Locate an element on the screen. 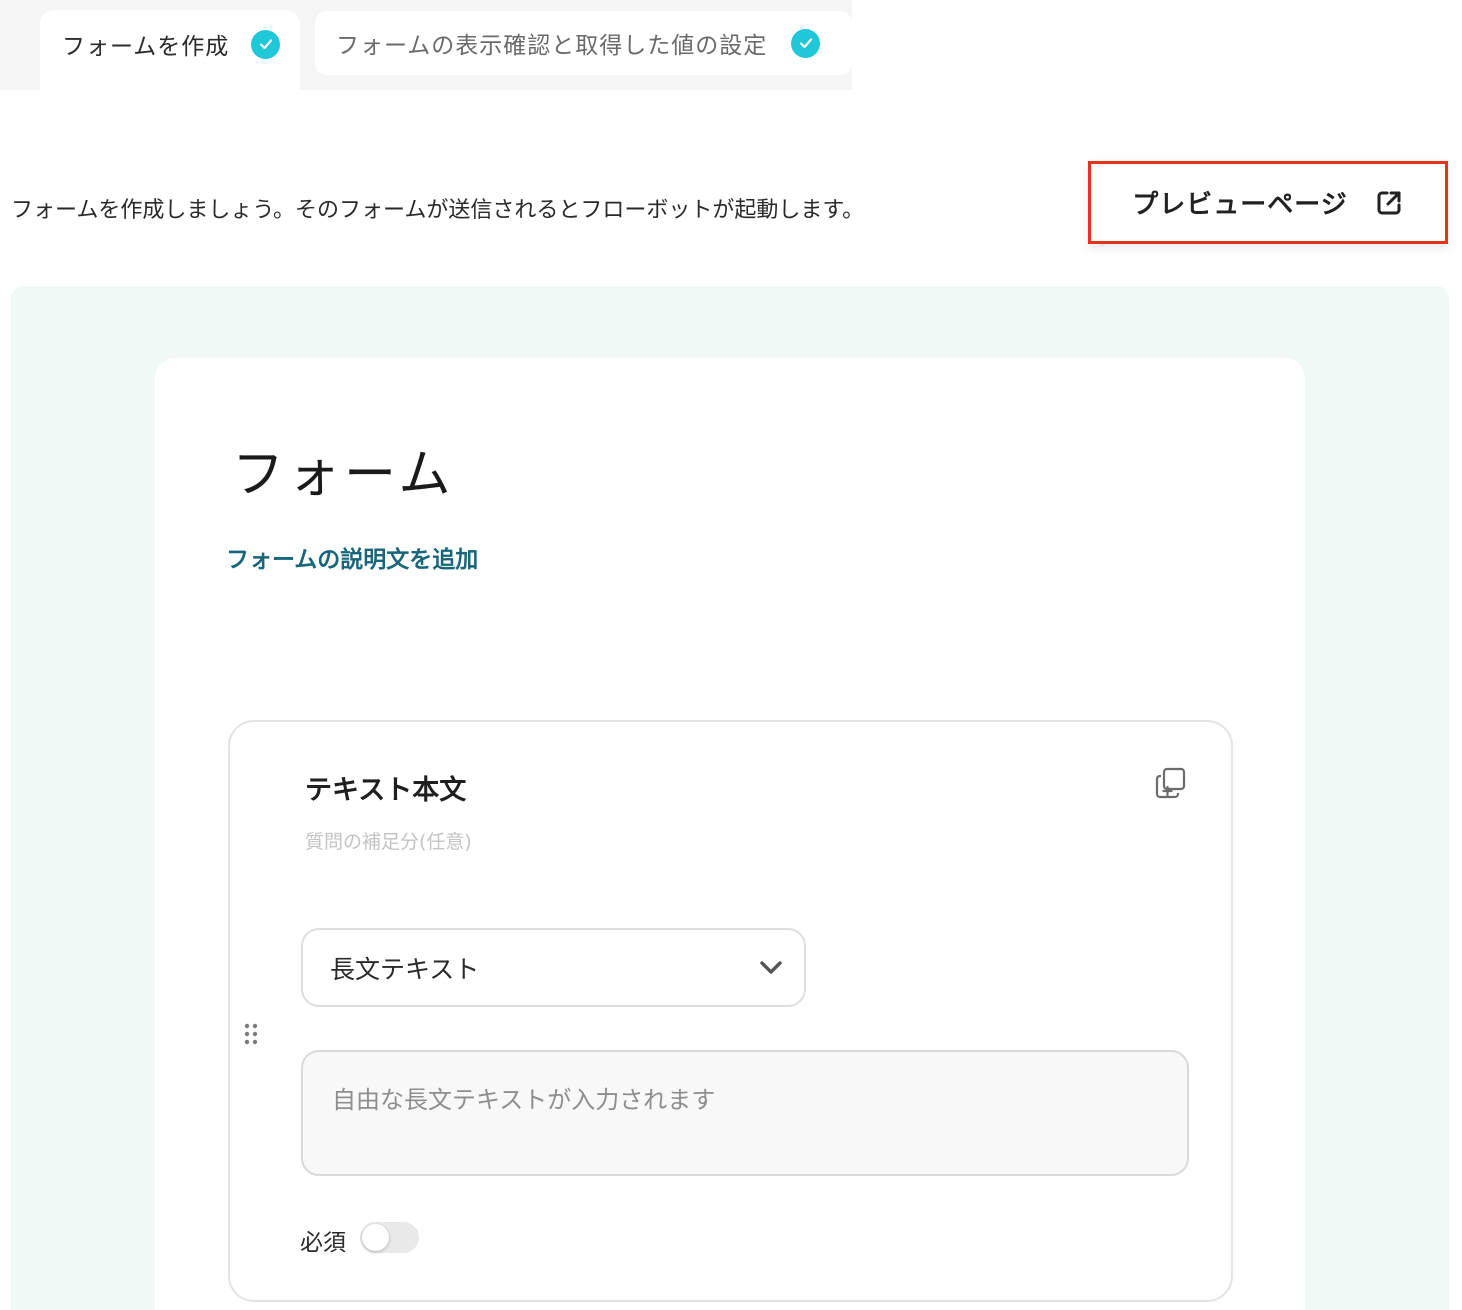 The height and width of the screenshot is (1310, 1462). required-label: 必須 is located at coordinates (323, 1243).